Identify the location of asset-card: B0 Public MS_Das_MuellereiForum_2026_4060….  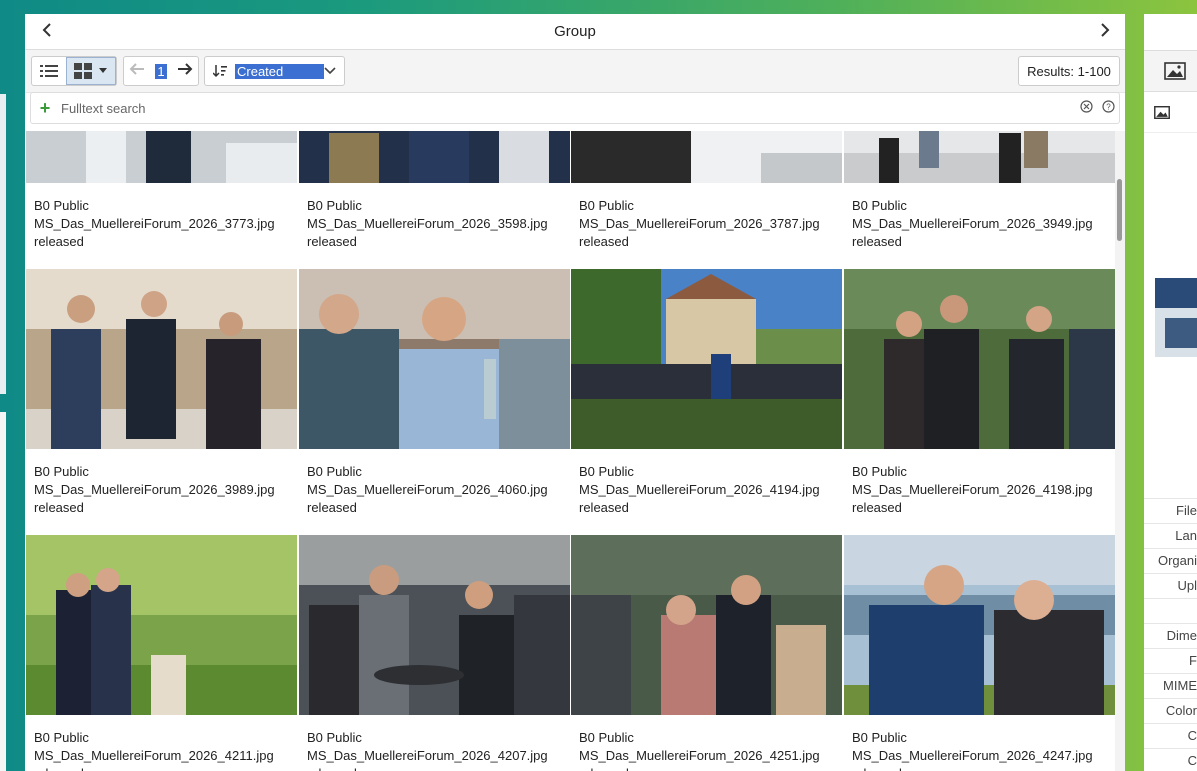
(434, 395).